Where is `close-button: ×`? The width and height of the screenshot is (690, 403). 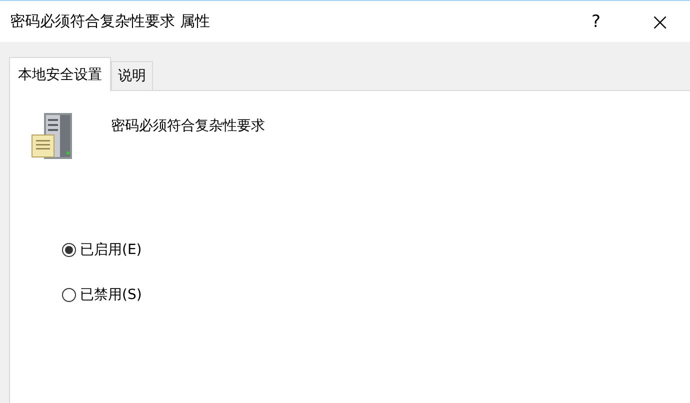
close-button: × is located at coordinates (660, 21).